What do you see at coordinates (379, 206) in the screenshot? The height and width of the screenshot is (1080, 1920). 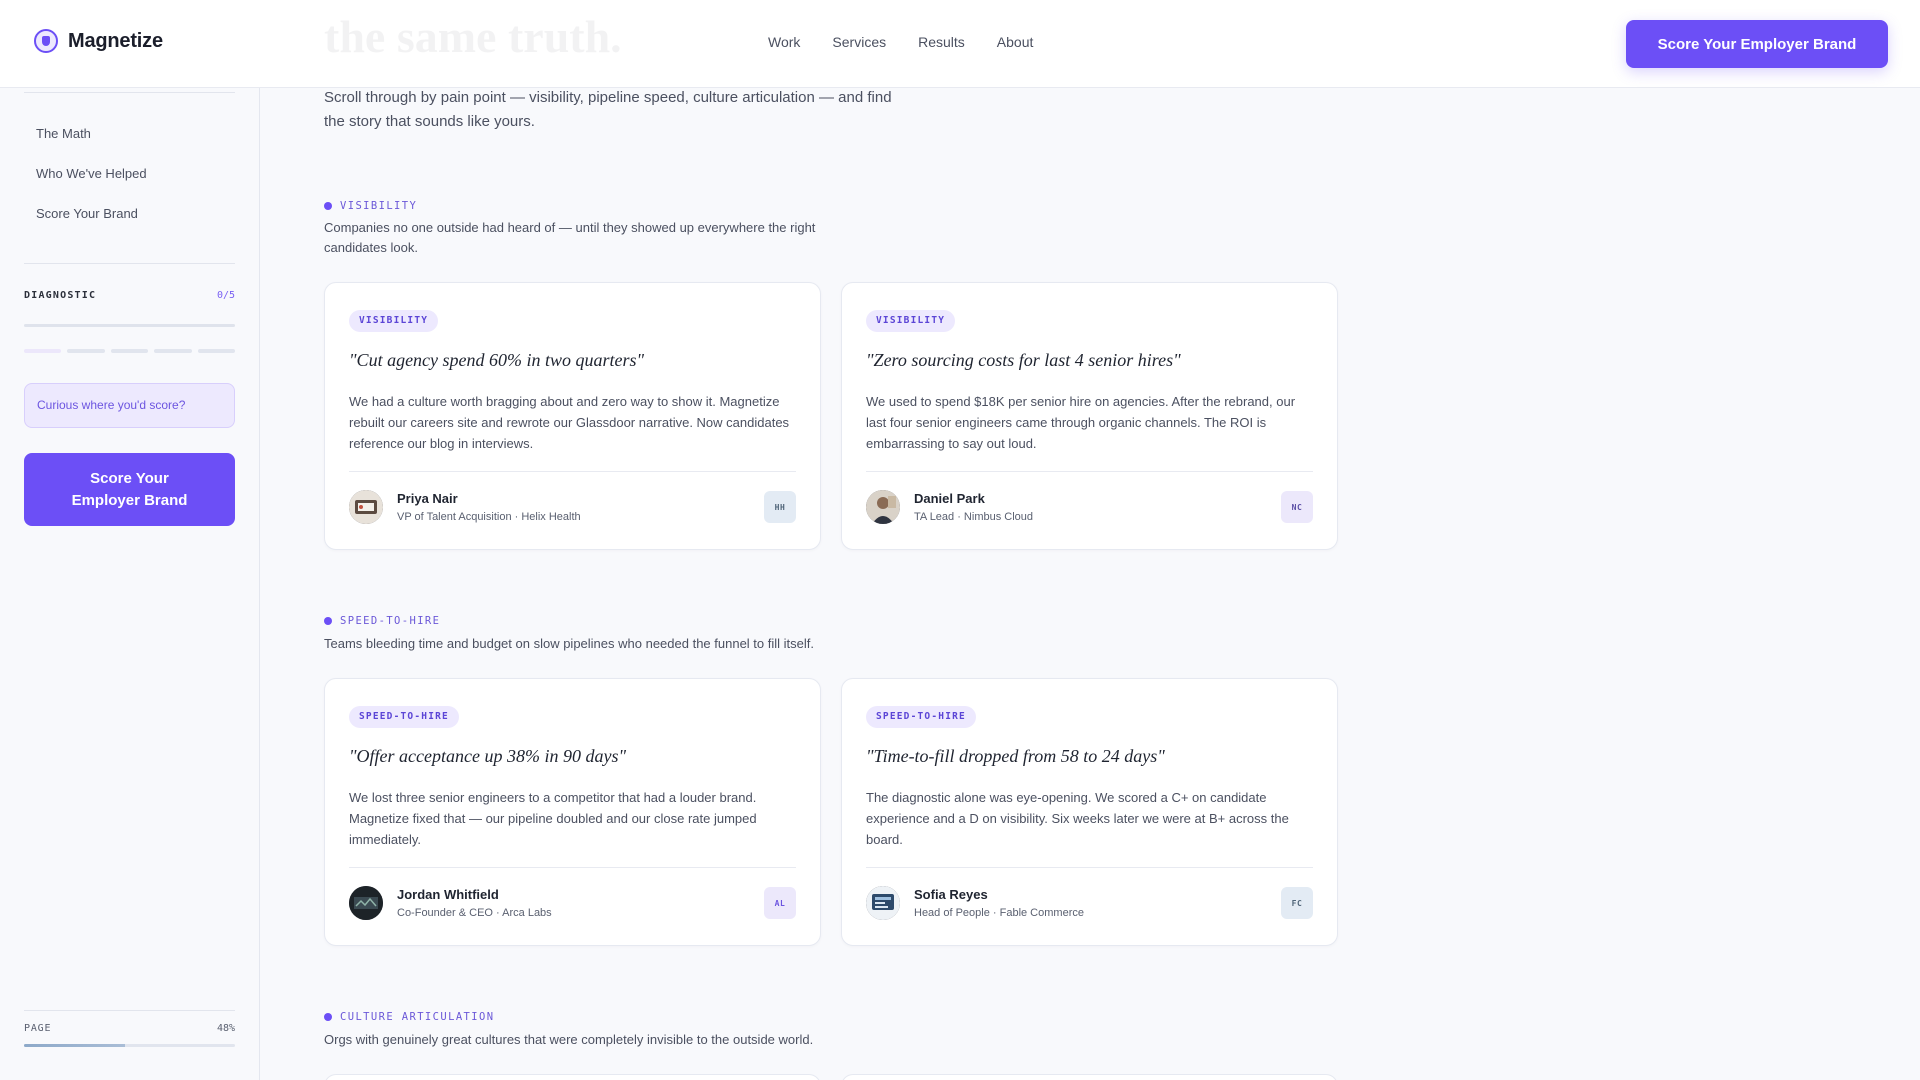 I see `section-eyebrow-label: VISIBILITY` at bounding box center [379, 206].